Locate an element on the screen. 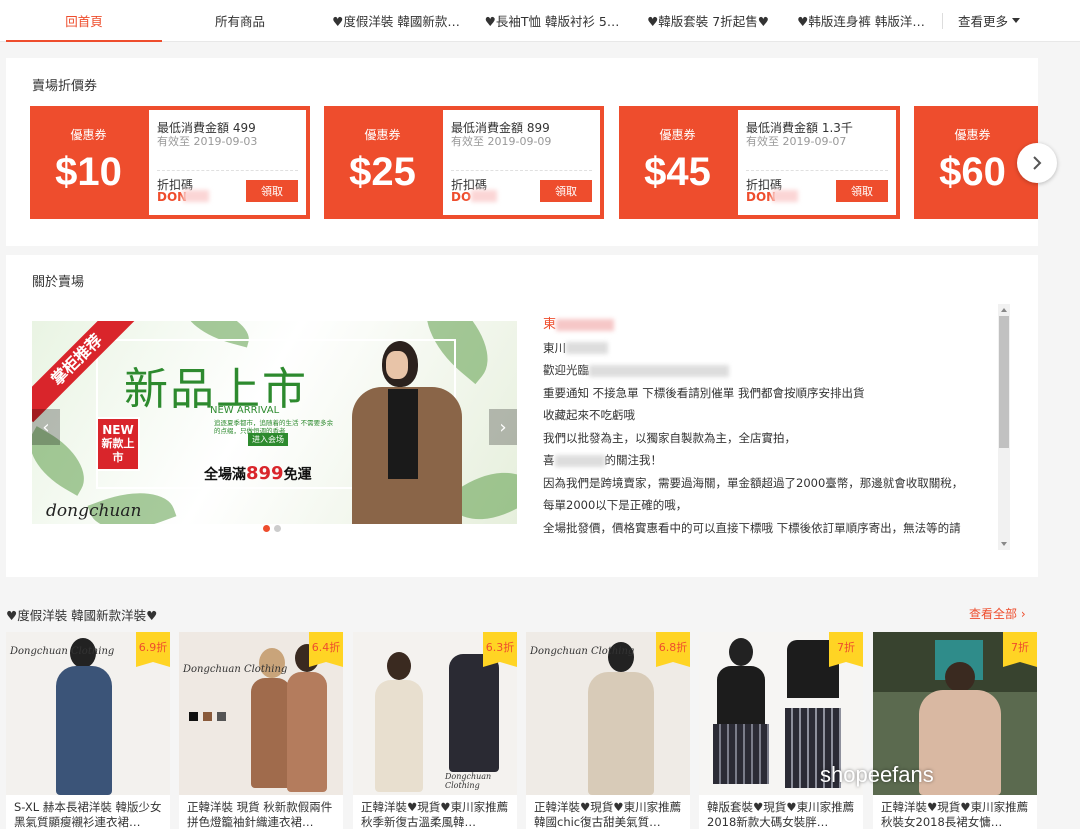 This screenshot has width=1080, height=829. product-image: Dongchuan Clothing 6.8折 is located at coordinates (608, 713).